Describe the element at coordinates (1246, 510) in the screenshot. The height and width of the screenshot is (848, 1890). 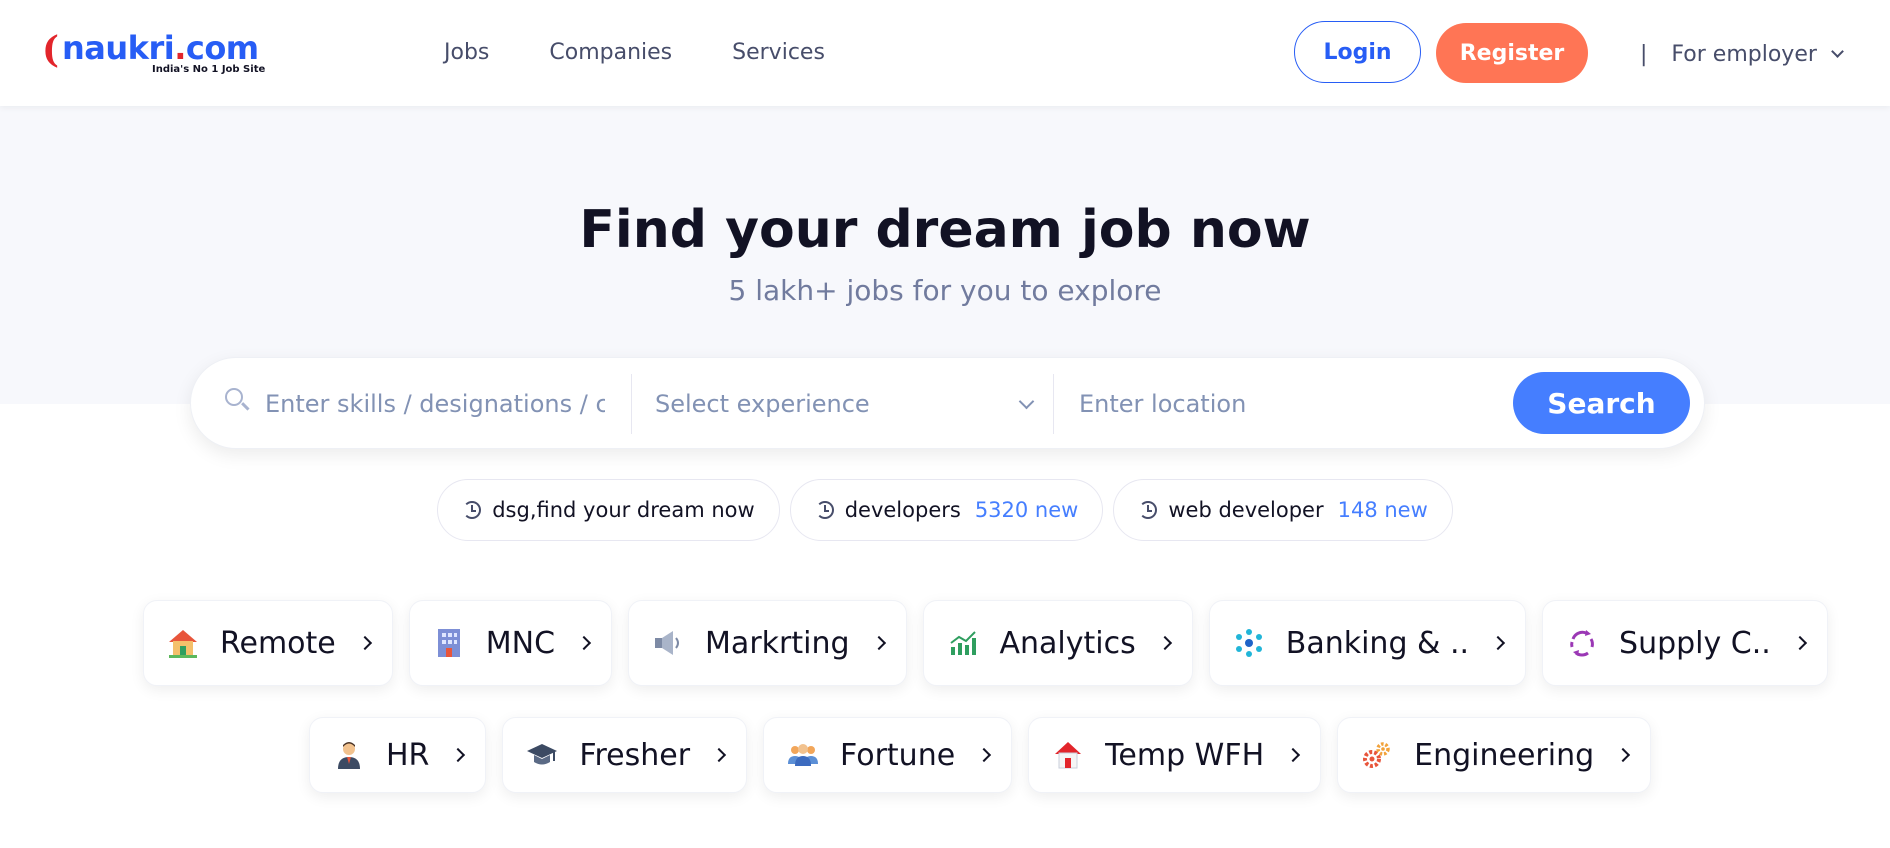
I see `recent-search-text: web developer` at that location.